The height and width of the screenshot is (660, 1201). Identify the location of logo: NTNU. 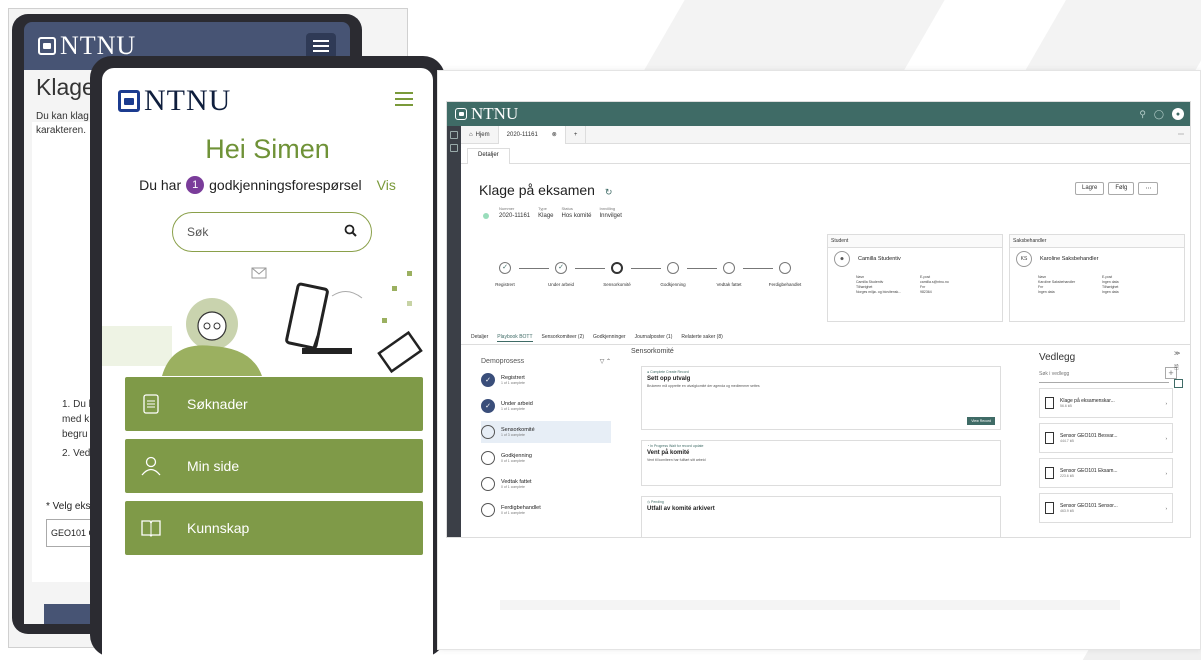
(174, 101).